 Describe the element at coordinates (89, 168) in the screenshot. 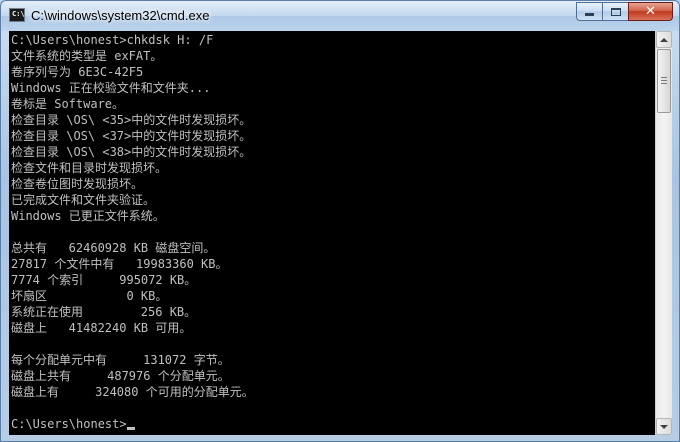

I see `console-line: 检查文件和目录时发现损坏。` at that location.